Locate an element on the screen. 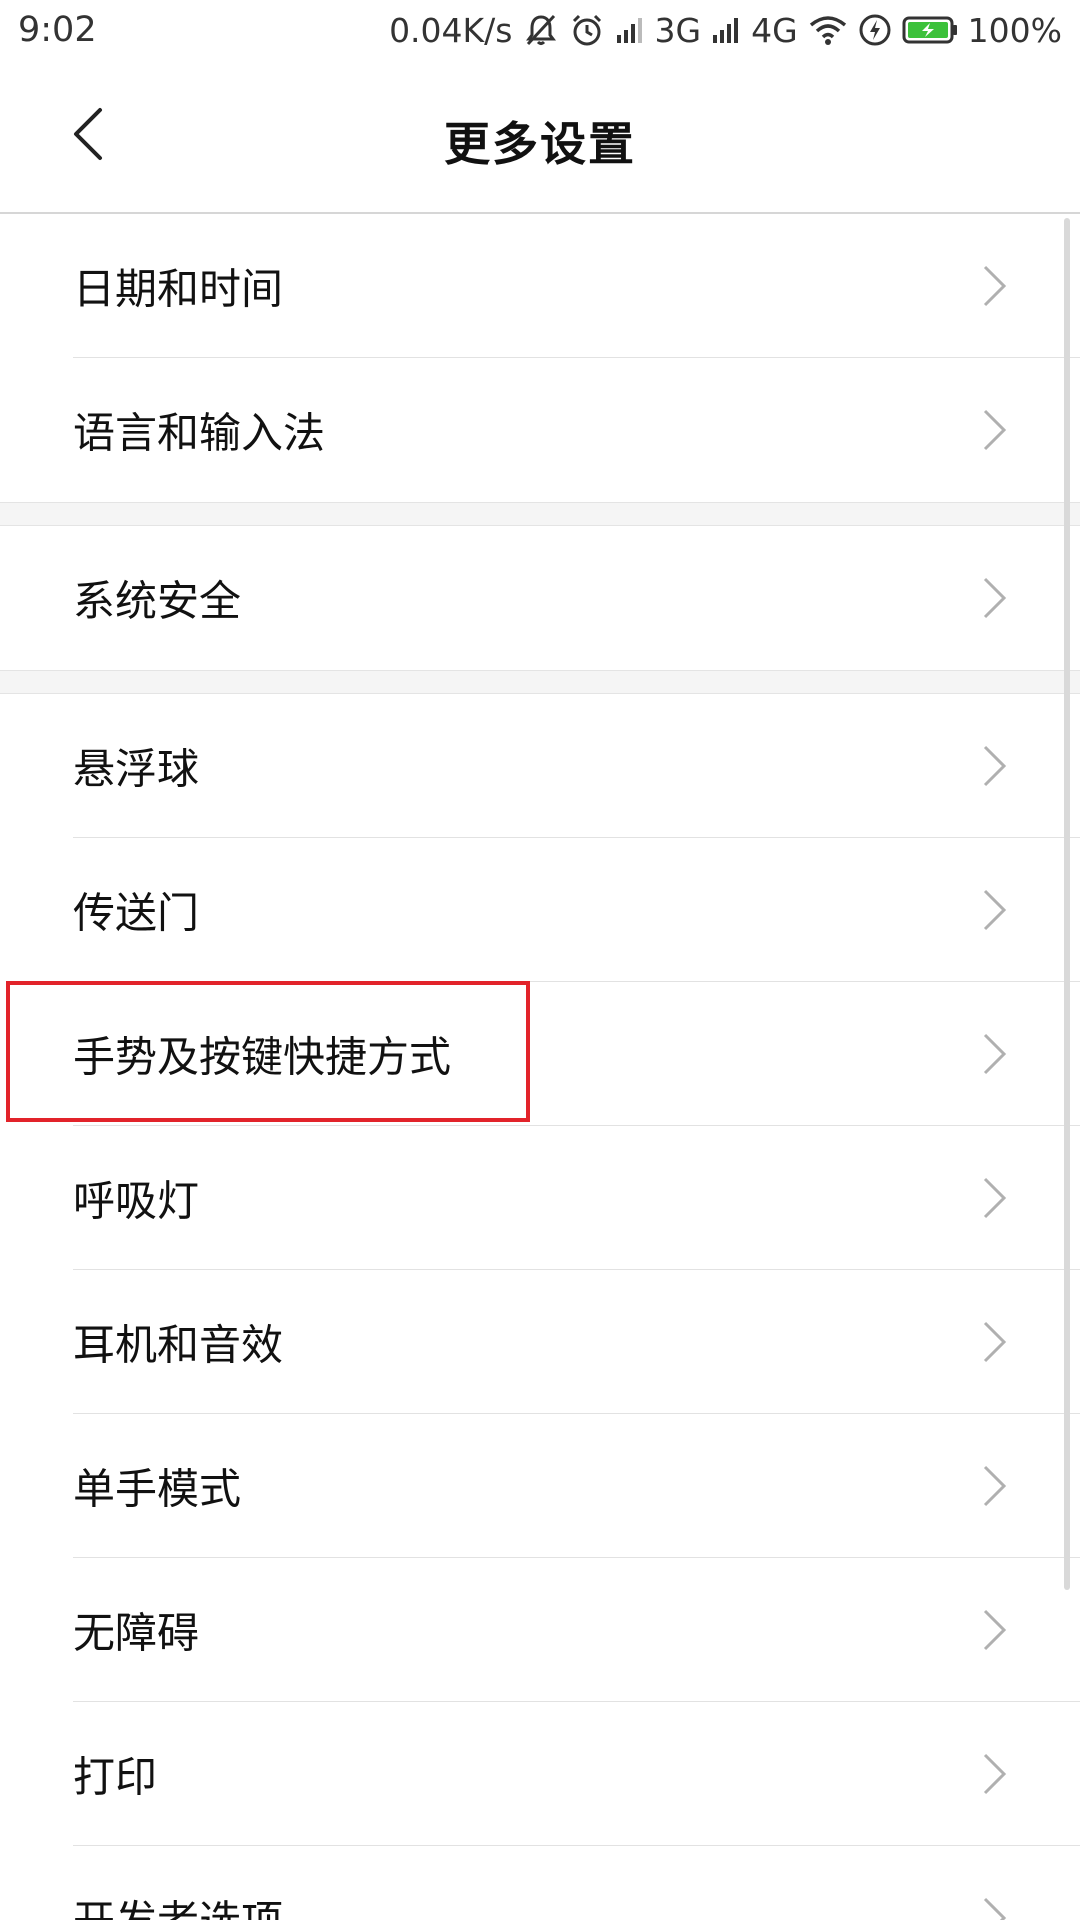 The image size is (1080, 1920). battery-percent: 100% is located at coordinates (1014, 30).